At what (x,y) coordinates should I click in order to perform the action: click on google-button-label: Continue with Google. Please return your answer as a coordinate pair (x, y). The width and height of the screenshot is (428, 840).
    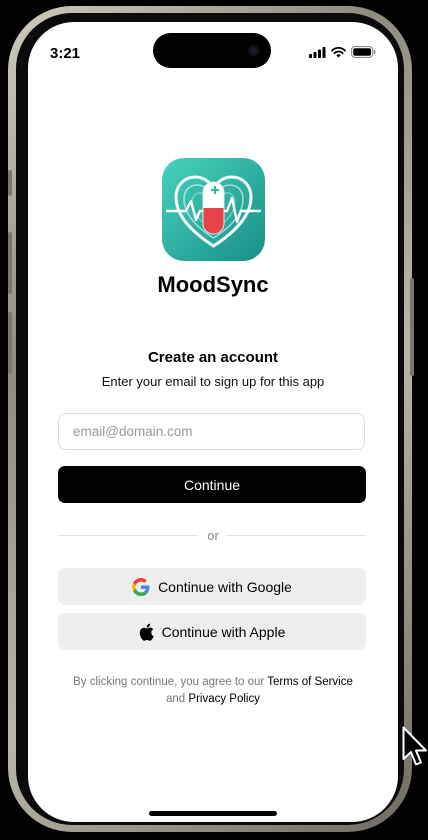
    Looking at the image, I should click on (225, 586).